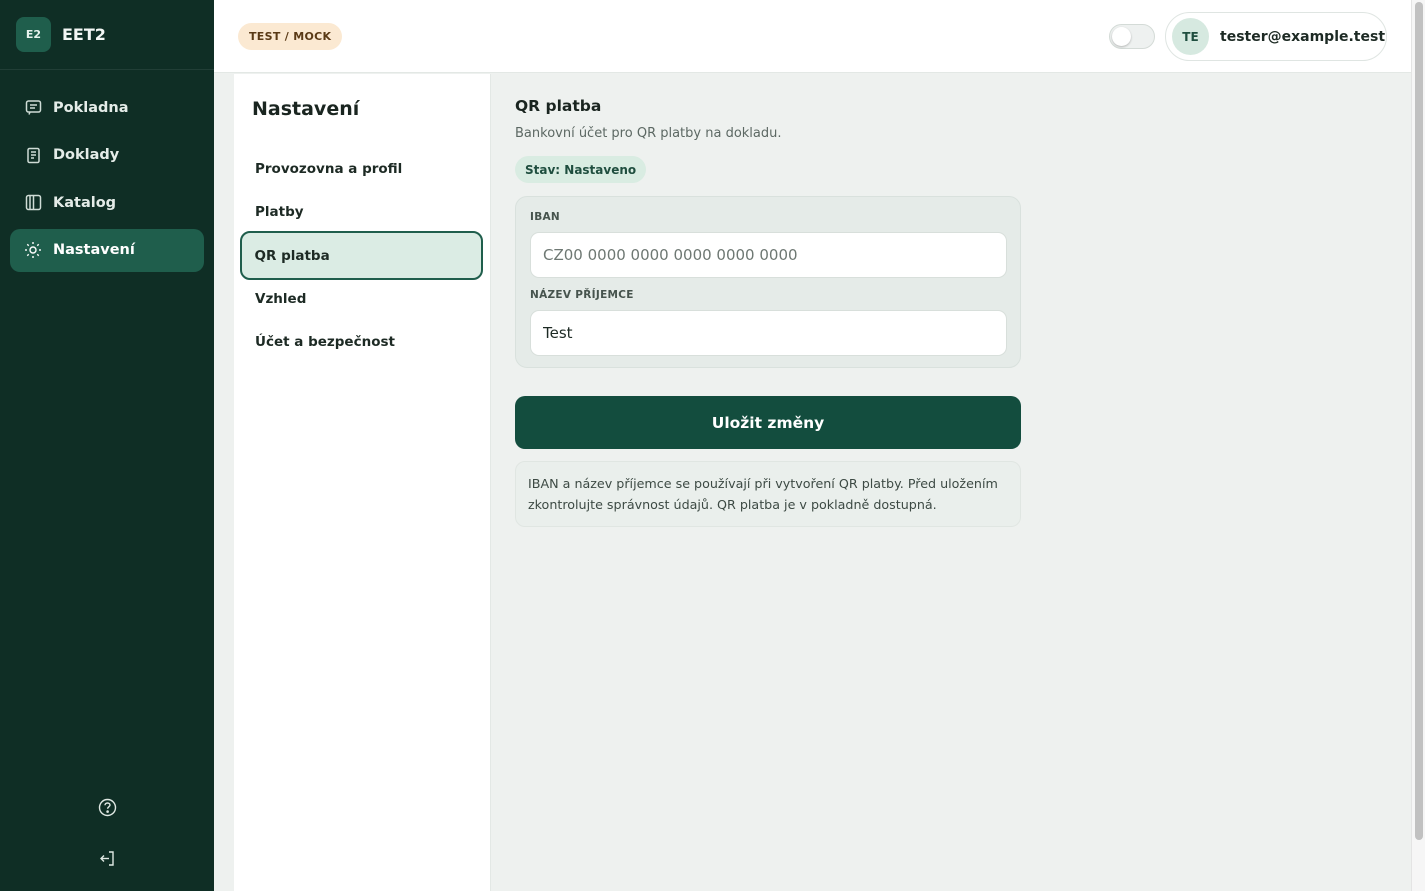  I want to click on settings-item-provozovna: Provozovna a profil, so click(361, 168).